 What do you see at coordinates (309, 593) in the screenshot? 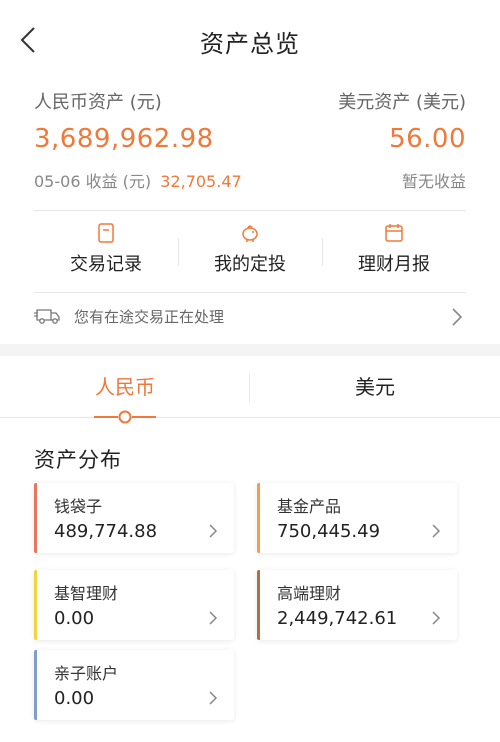
I see `asset-card-name: 高端理财` at bounding box center [309, 593].